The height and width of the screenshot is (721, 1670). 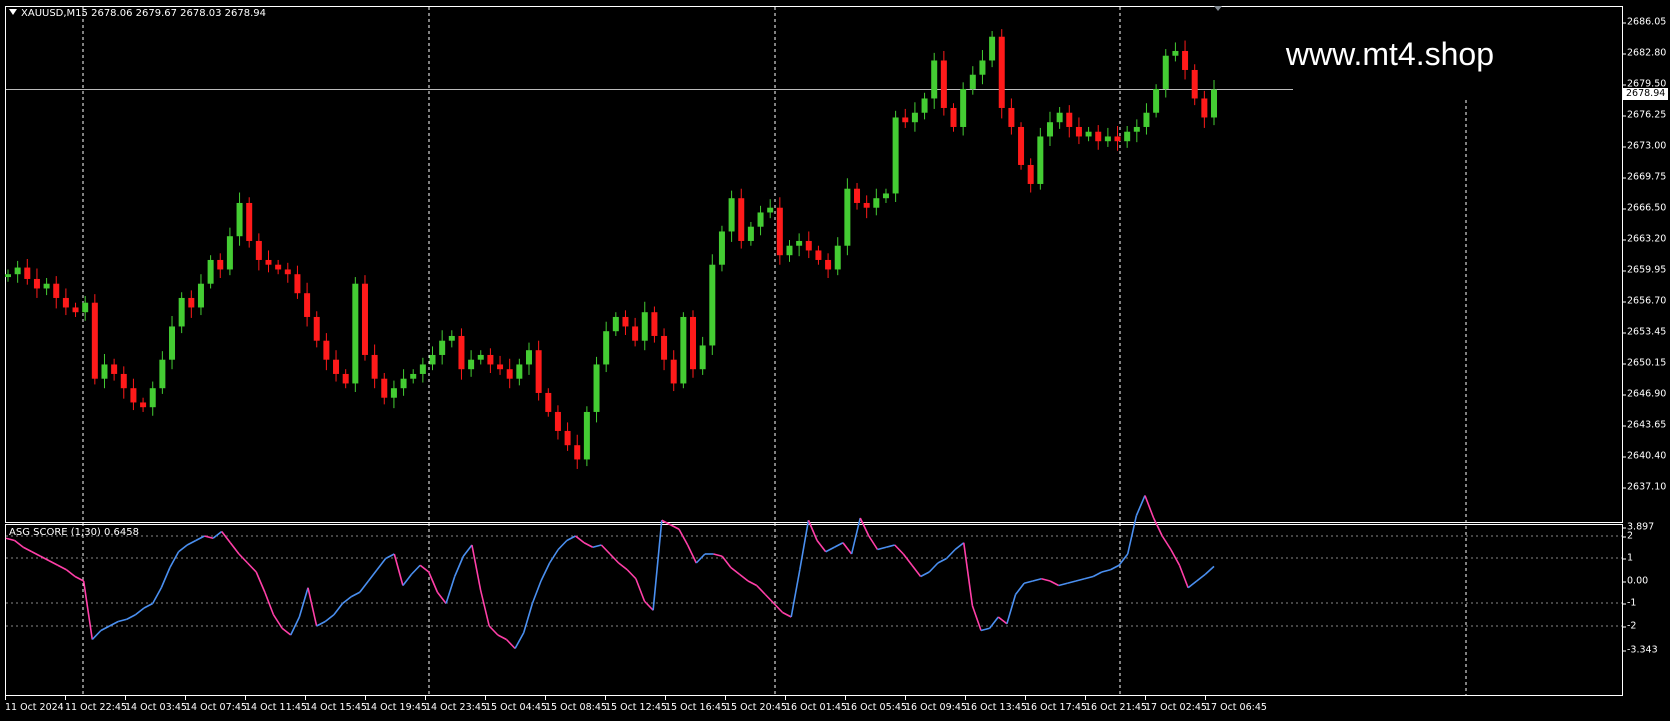 What do you see at coordinates (1644, 301) in the screenshot?
I see `price-tick: 2656.70` at bounding box center [1644, 301].